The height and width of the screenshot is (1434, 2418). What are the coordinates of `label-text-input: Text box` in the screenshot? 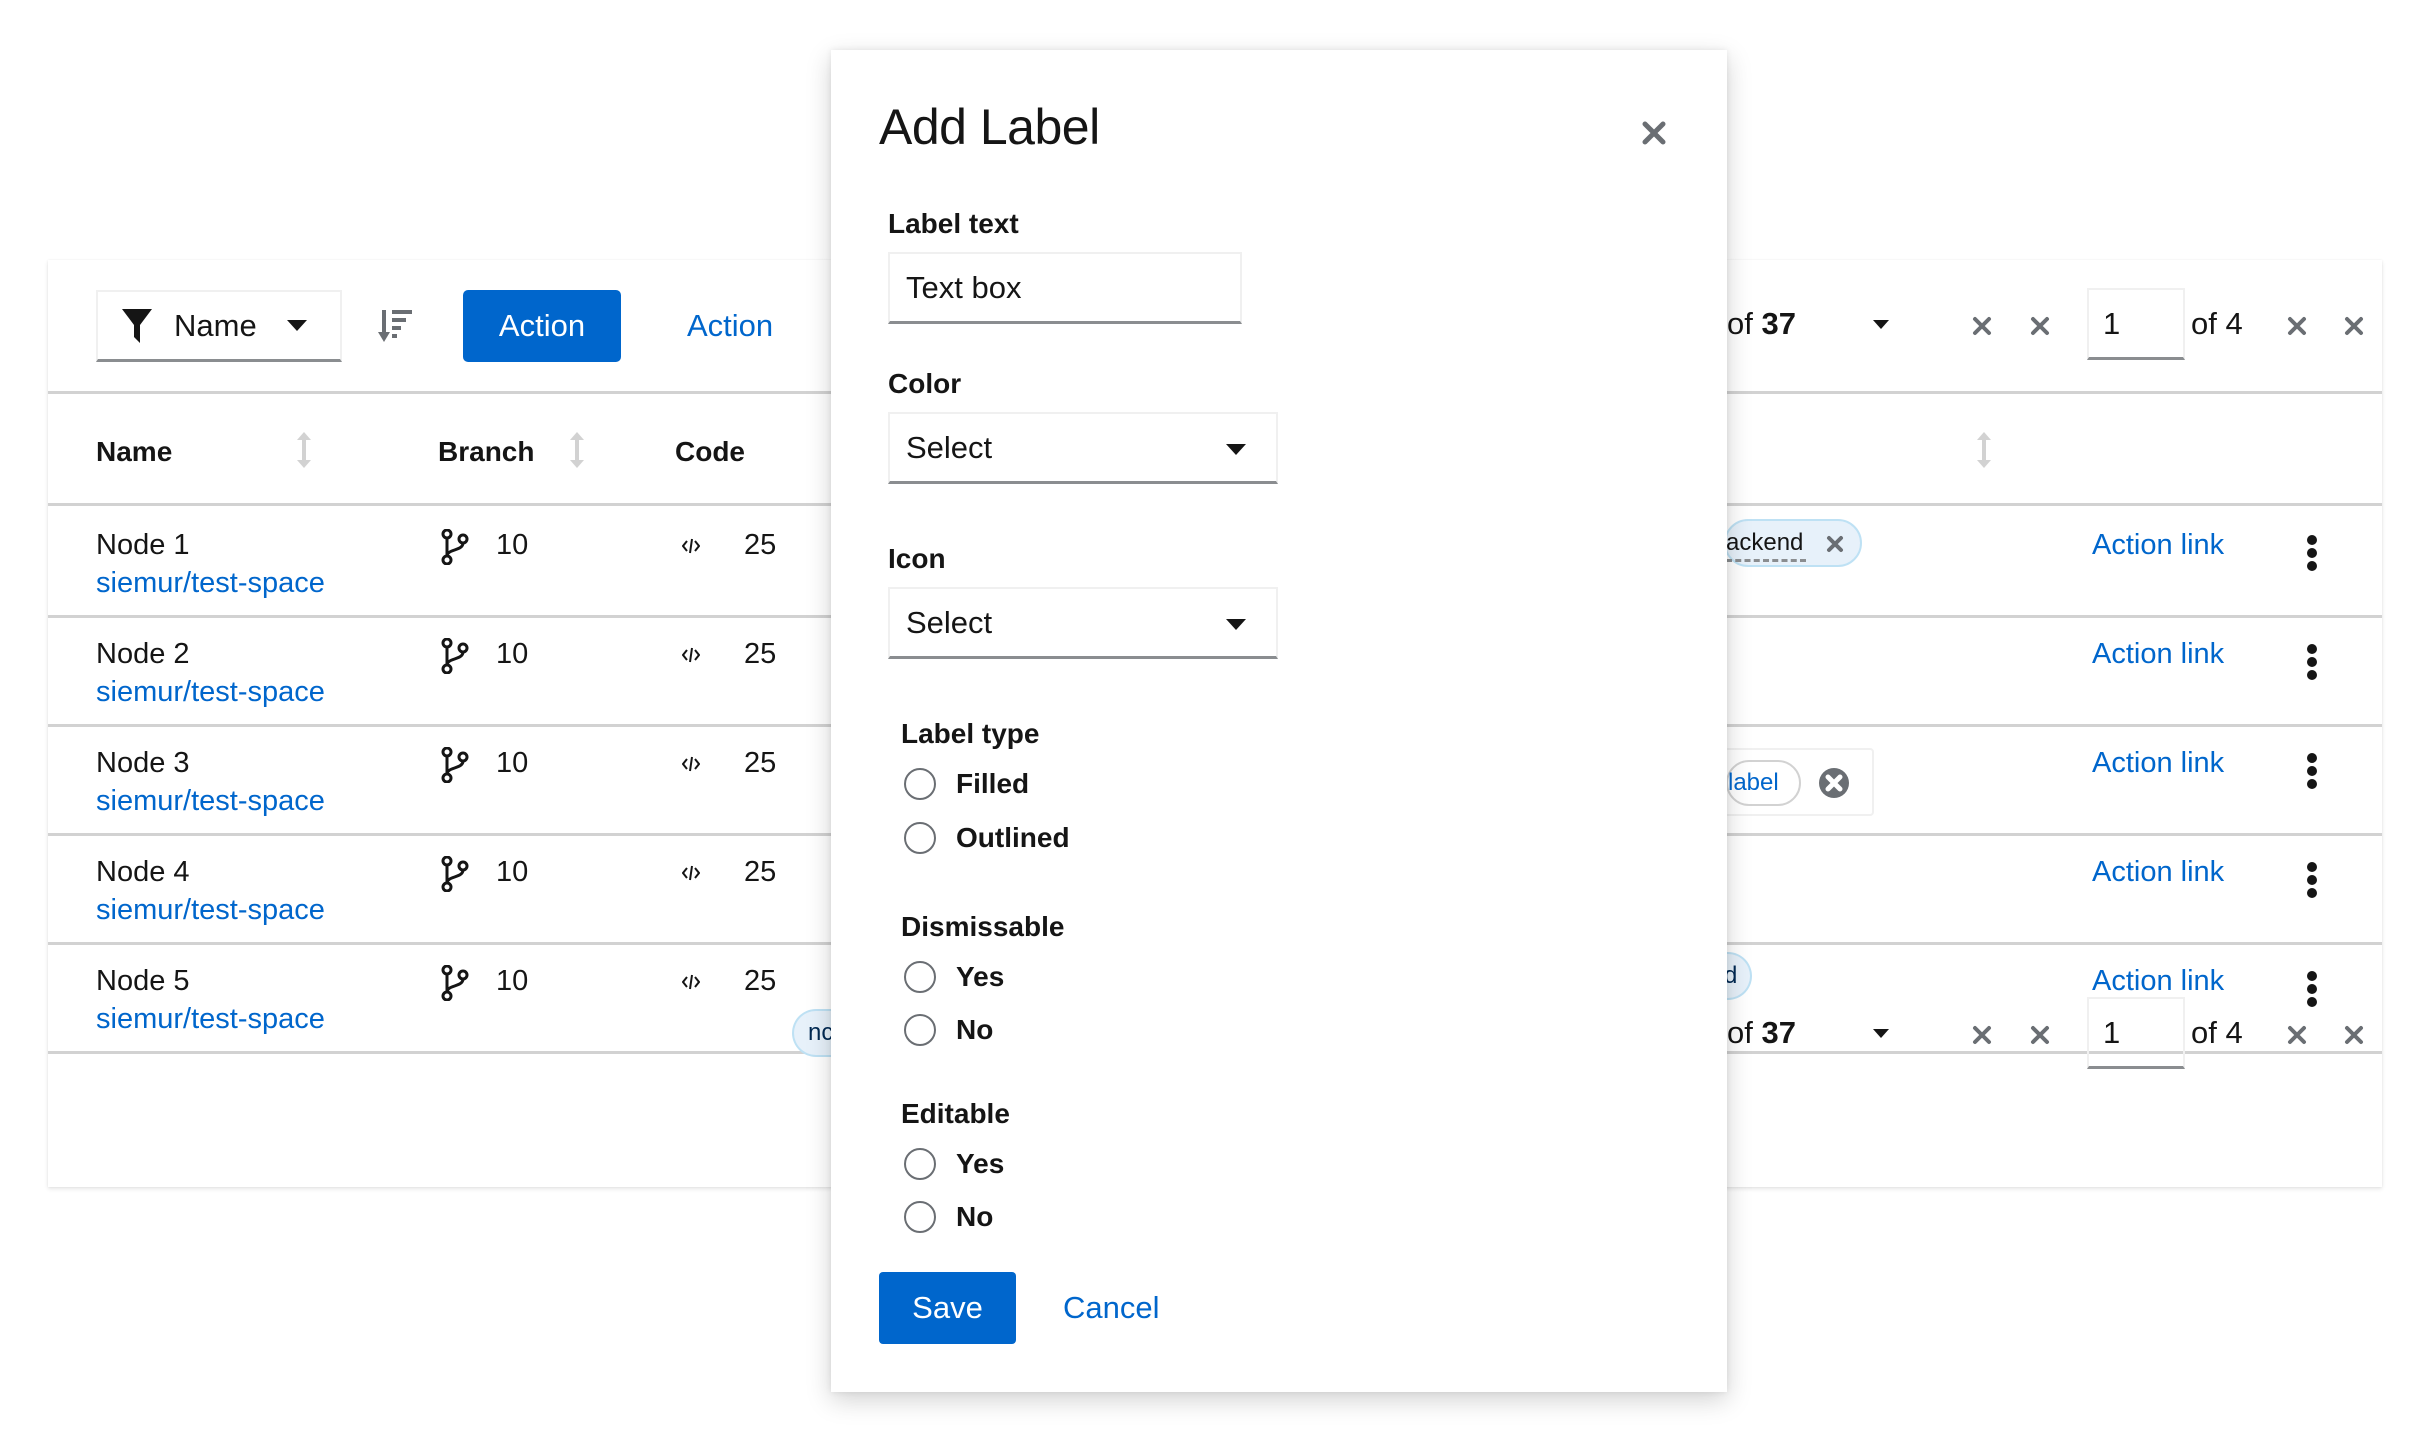 It's located at (1065, 288).